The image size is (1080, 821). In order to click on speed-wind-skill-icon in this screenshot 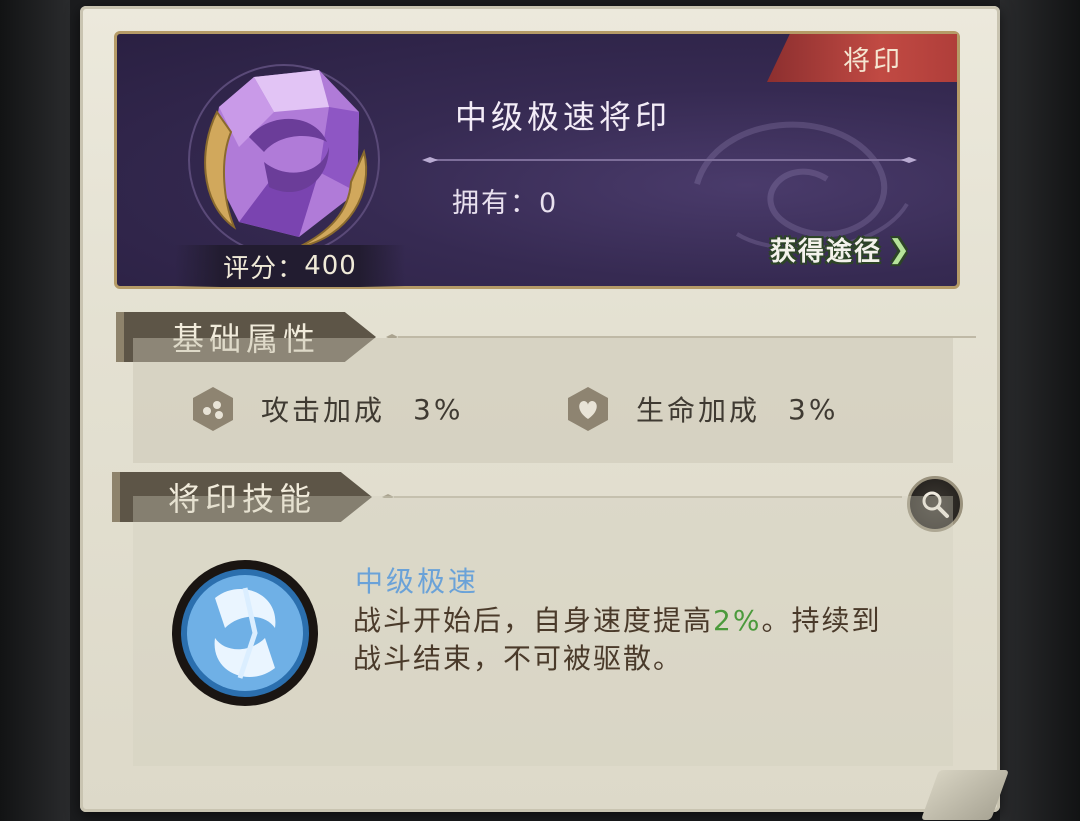, I will do `click(245, 633)`.